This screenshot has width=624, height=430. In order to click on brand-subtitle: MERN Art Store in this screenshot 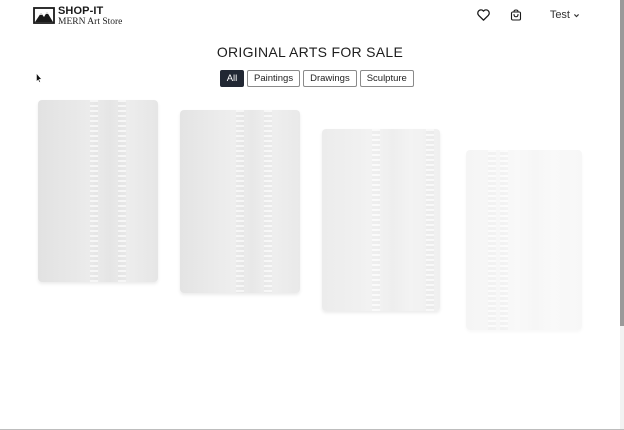, I will do `click(90, 22)`.